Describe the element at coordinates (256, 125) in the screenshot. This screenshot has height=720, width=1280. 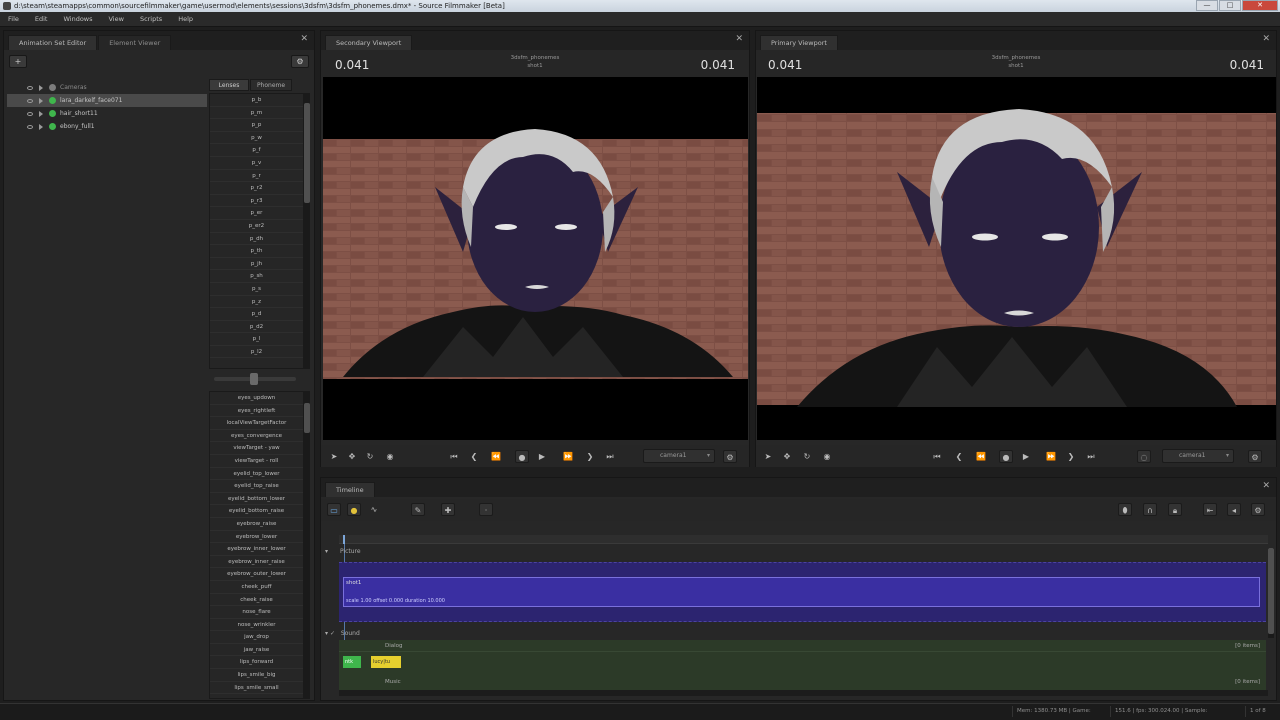
I see `list-item: p_p` at that location.